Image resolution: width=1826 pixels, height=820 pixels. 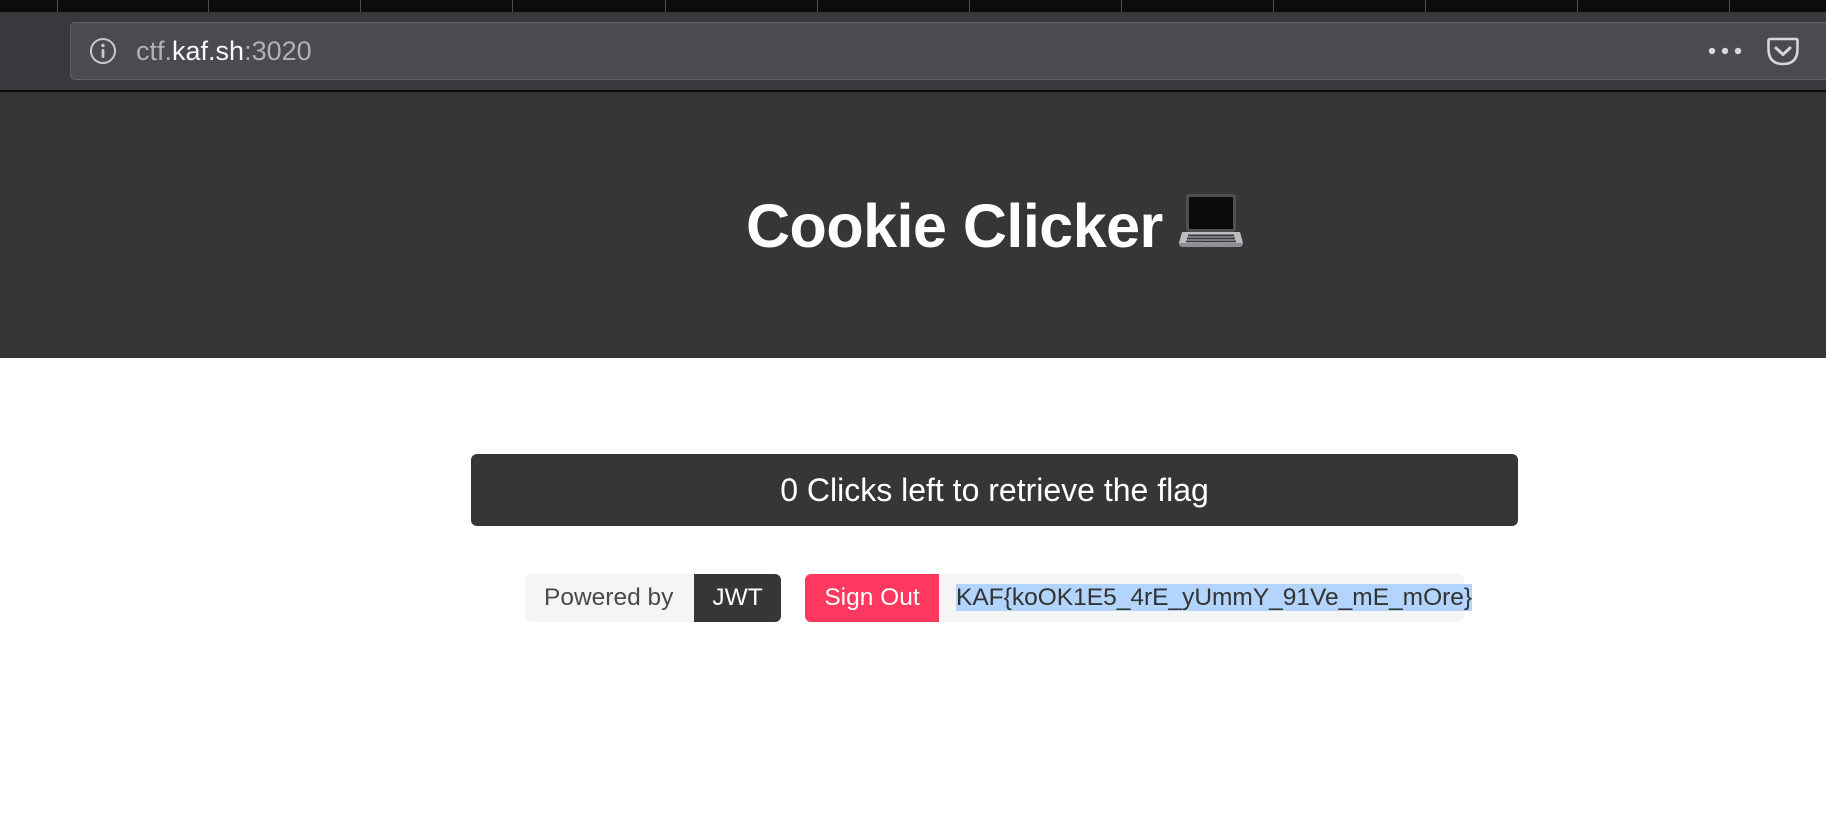 I want to click on info-icon, so click(x=103, y=51).